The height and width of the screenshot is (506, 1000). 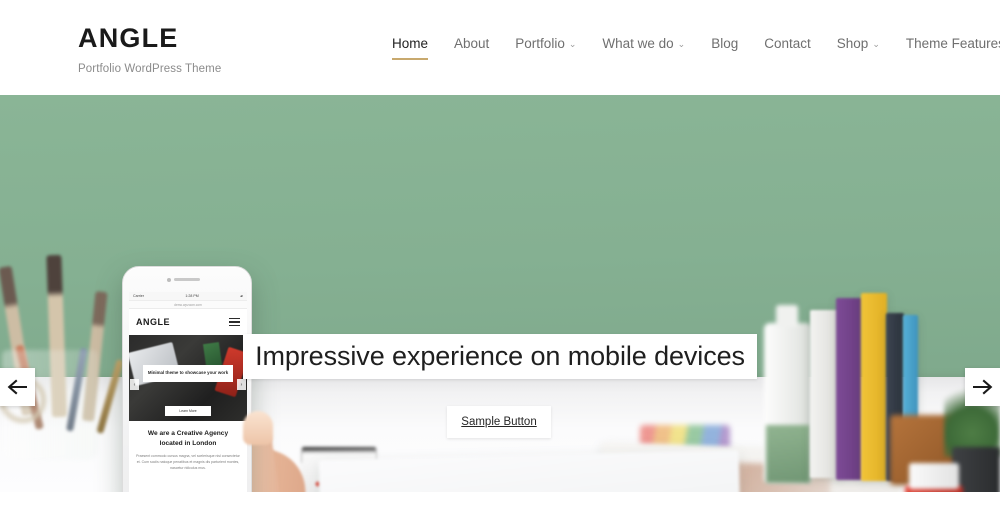 What do you see at coordinates (234, 322) in the screenshot?
I see `hamburger-menu-icon` at bounding box center [234, 322].